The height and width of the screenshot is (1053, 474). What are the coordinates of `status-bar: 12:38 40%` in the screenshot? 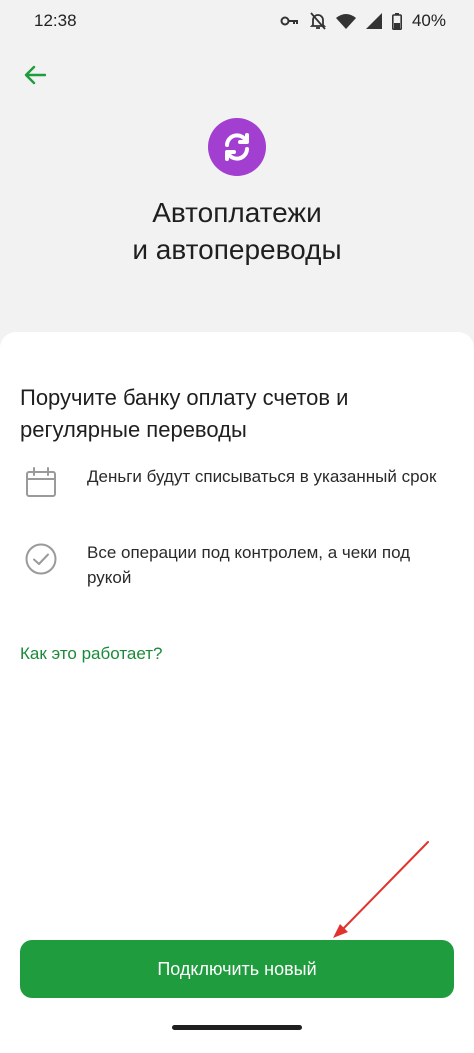 It's located at (237, 21).